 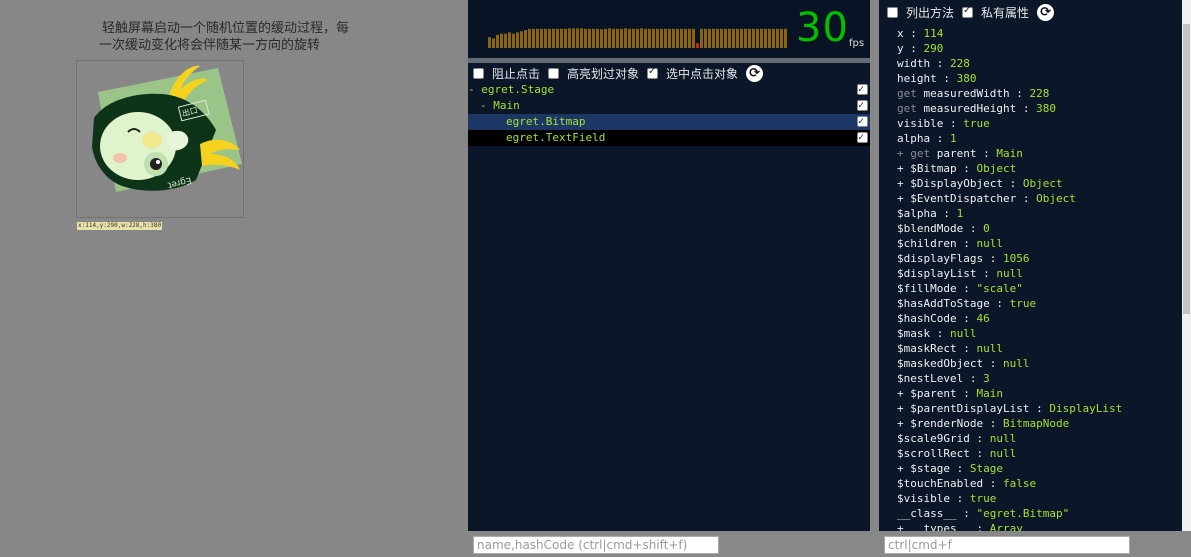 I want to click on property-value: 290, so click(x=933, y=48).